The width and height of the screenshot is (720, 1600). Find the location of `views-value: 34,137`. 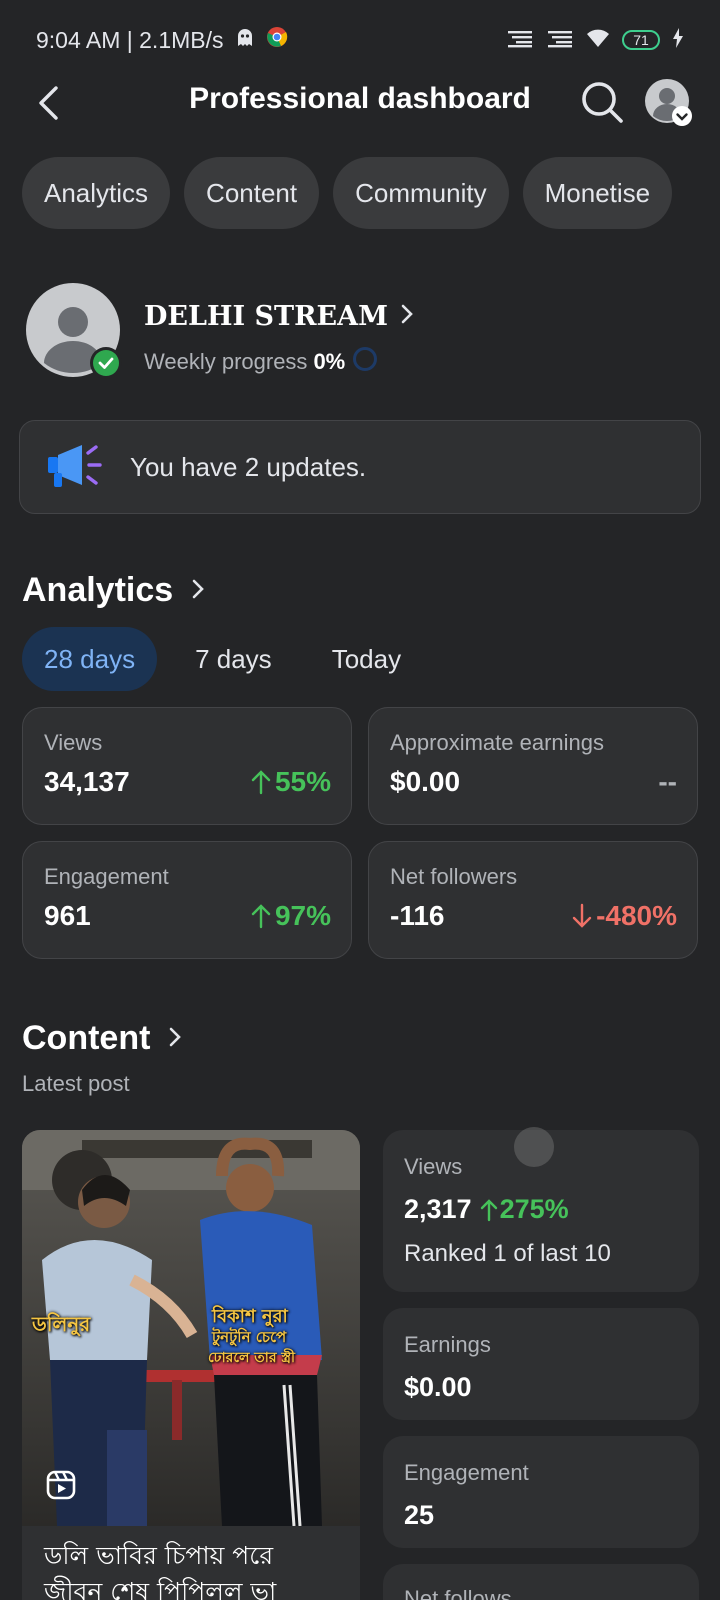

views-value: 34,137 is located at coordinates (87, 781).